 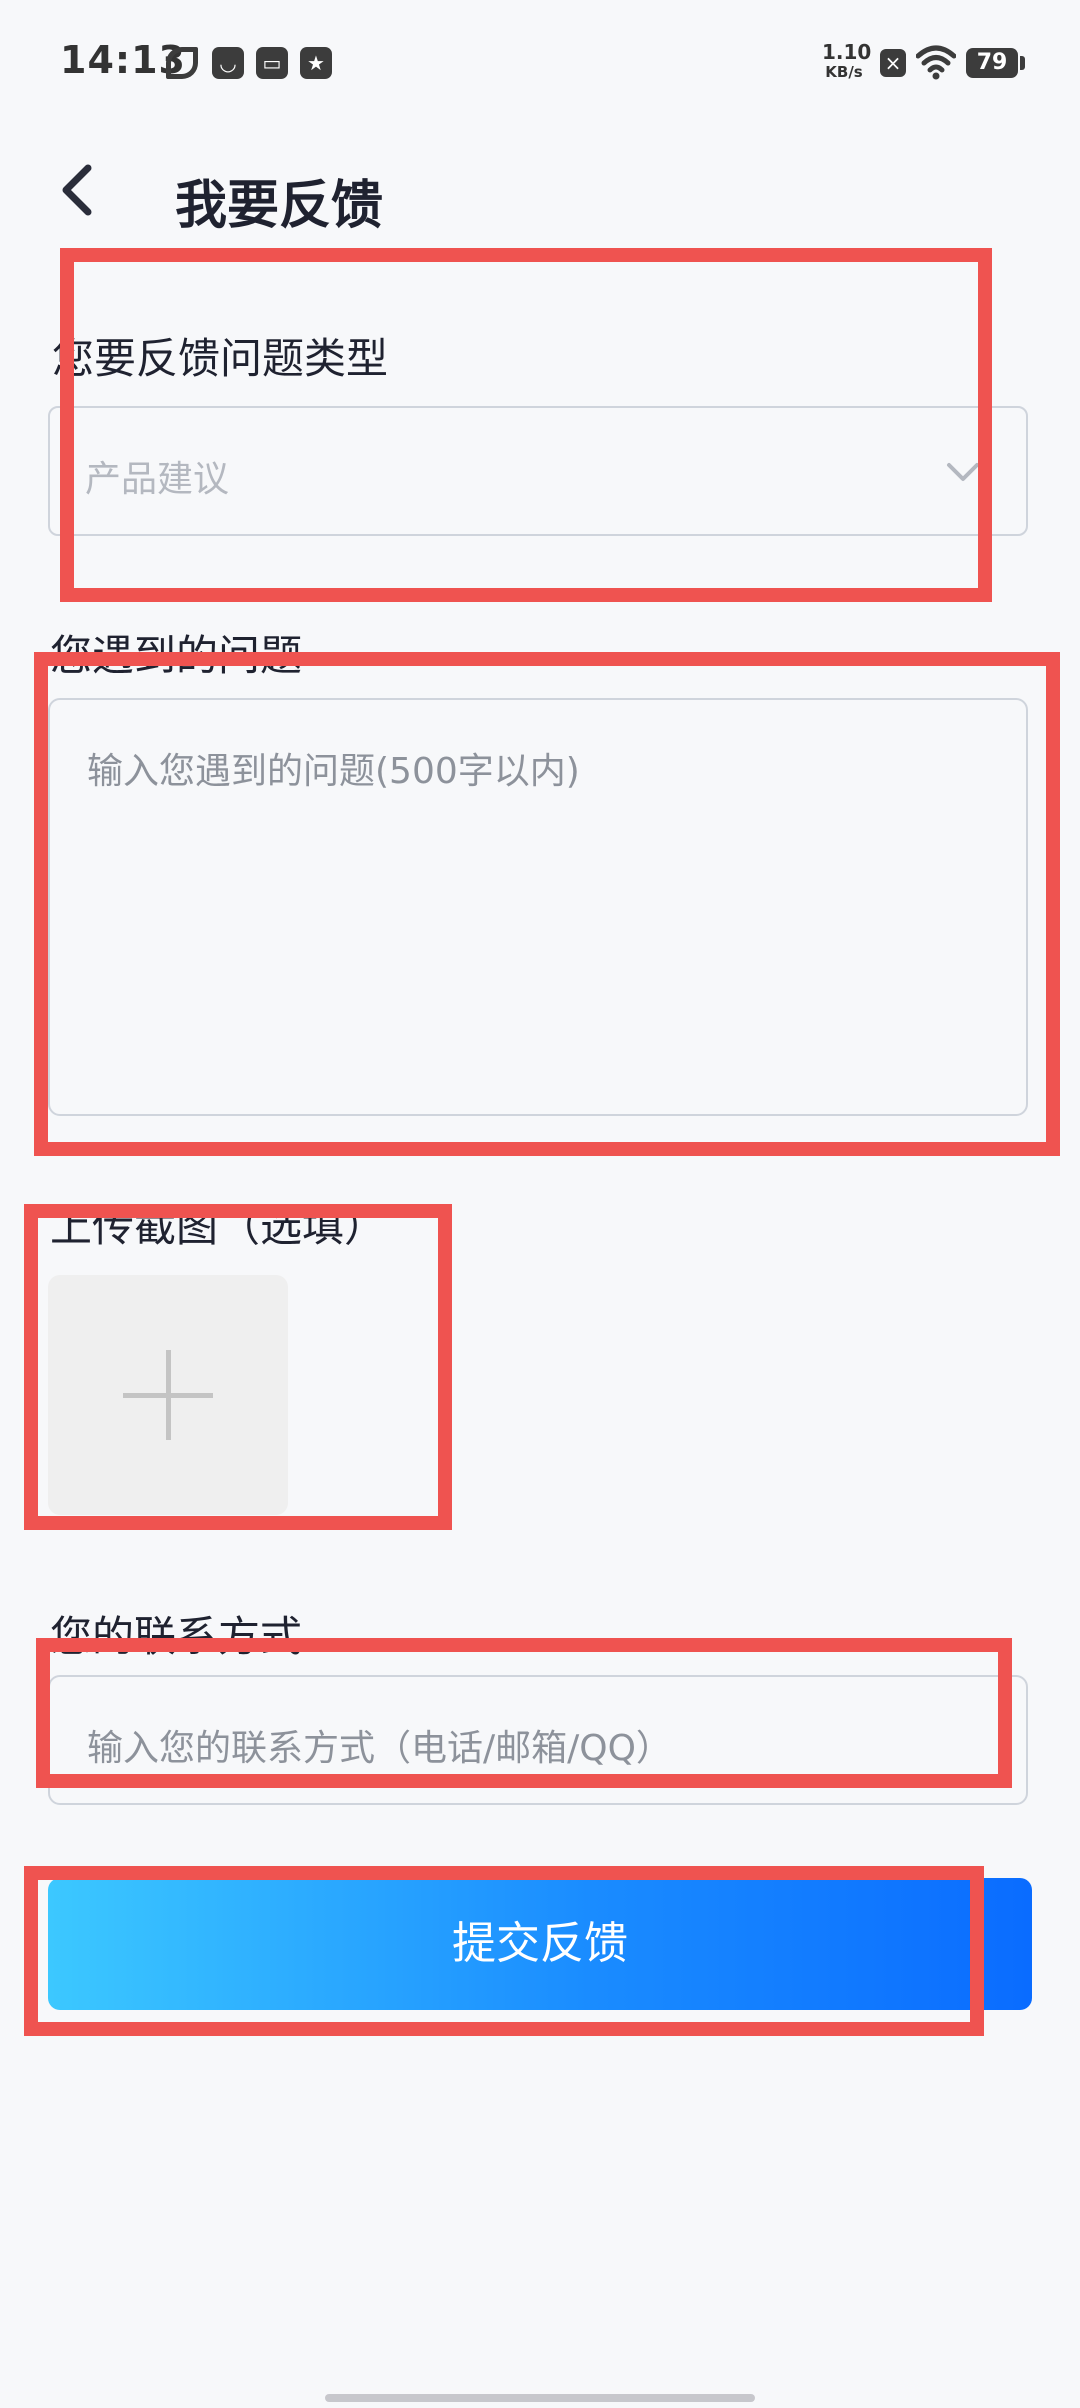 What do you see at coordinates (893, 63) in the screenshot?
I see `close-notification-icon: ×` at bounding box center [893, 63].